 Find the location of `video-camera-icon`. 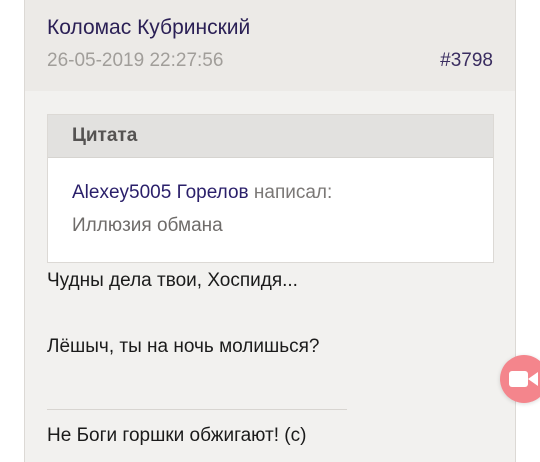

video-camera-icon is located at coordinates (523, 379).